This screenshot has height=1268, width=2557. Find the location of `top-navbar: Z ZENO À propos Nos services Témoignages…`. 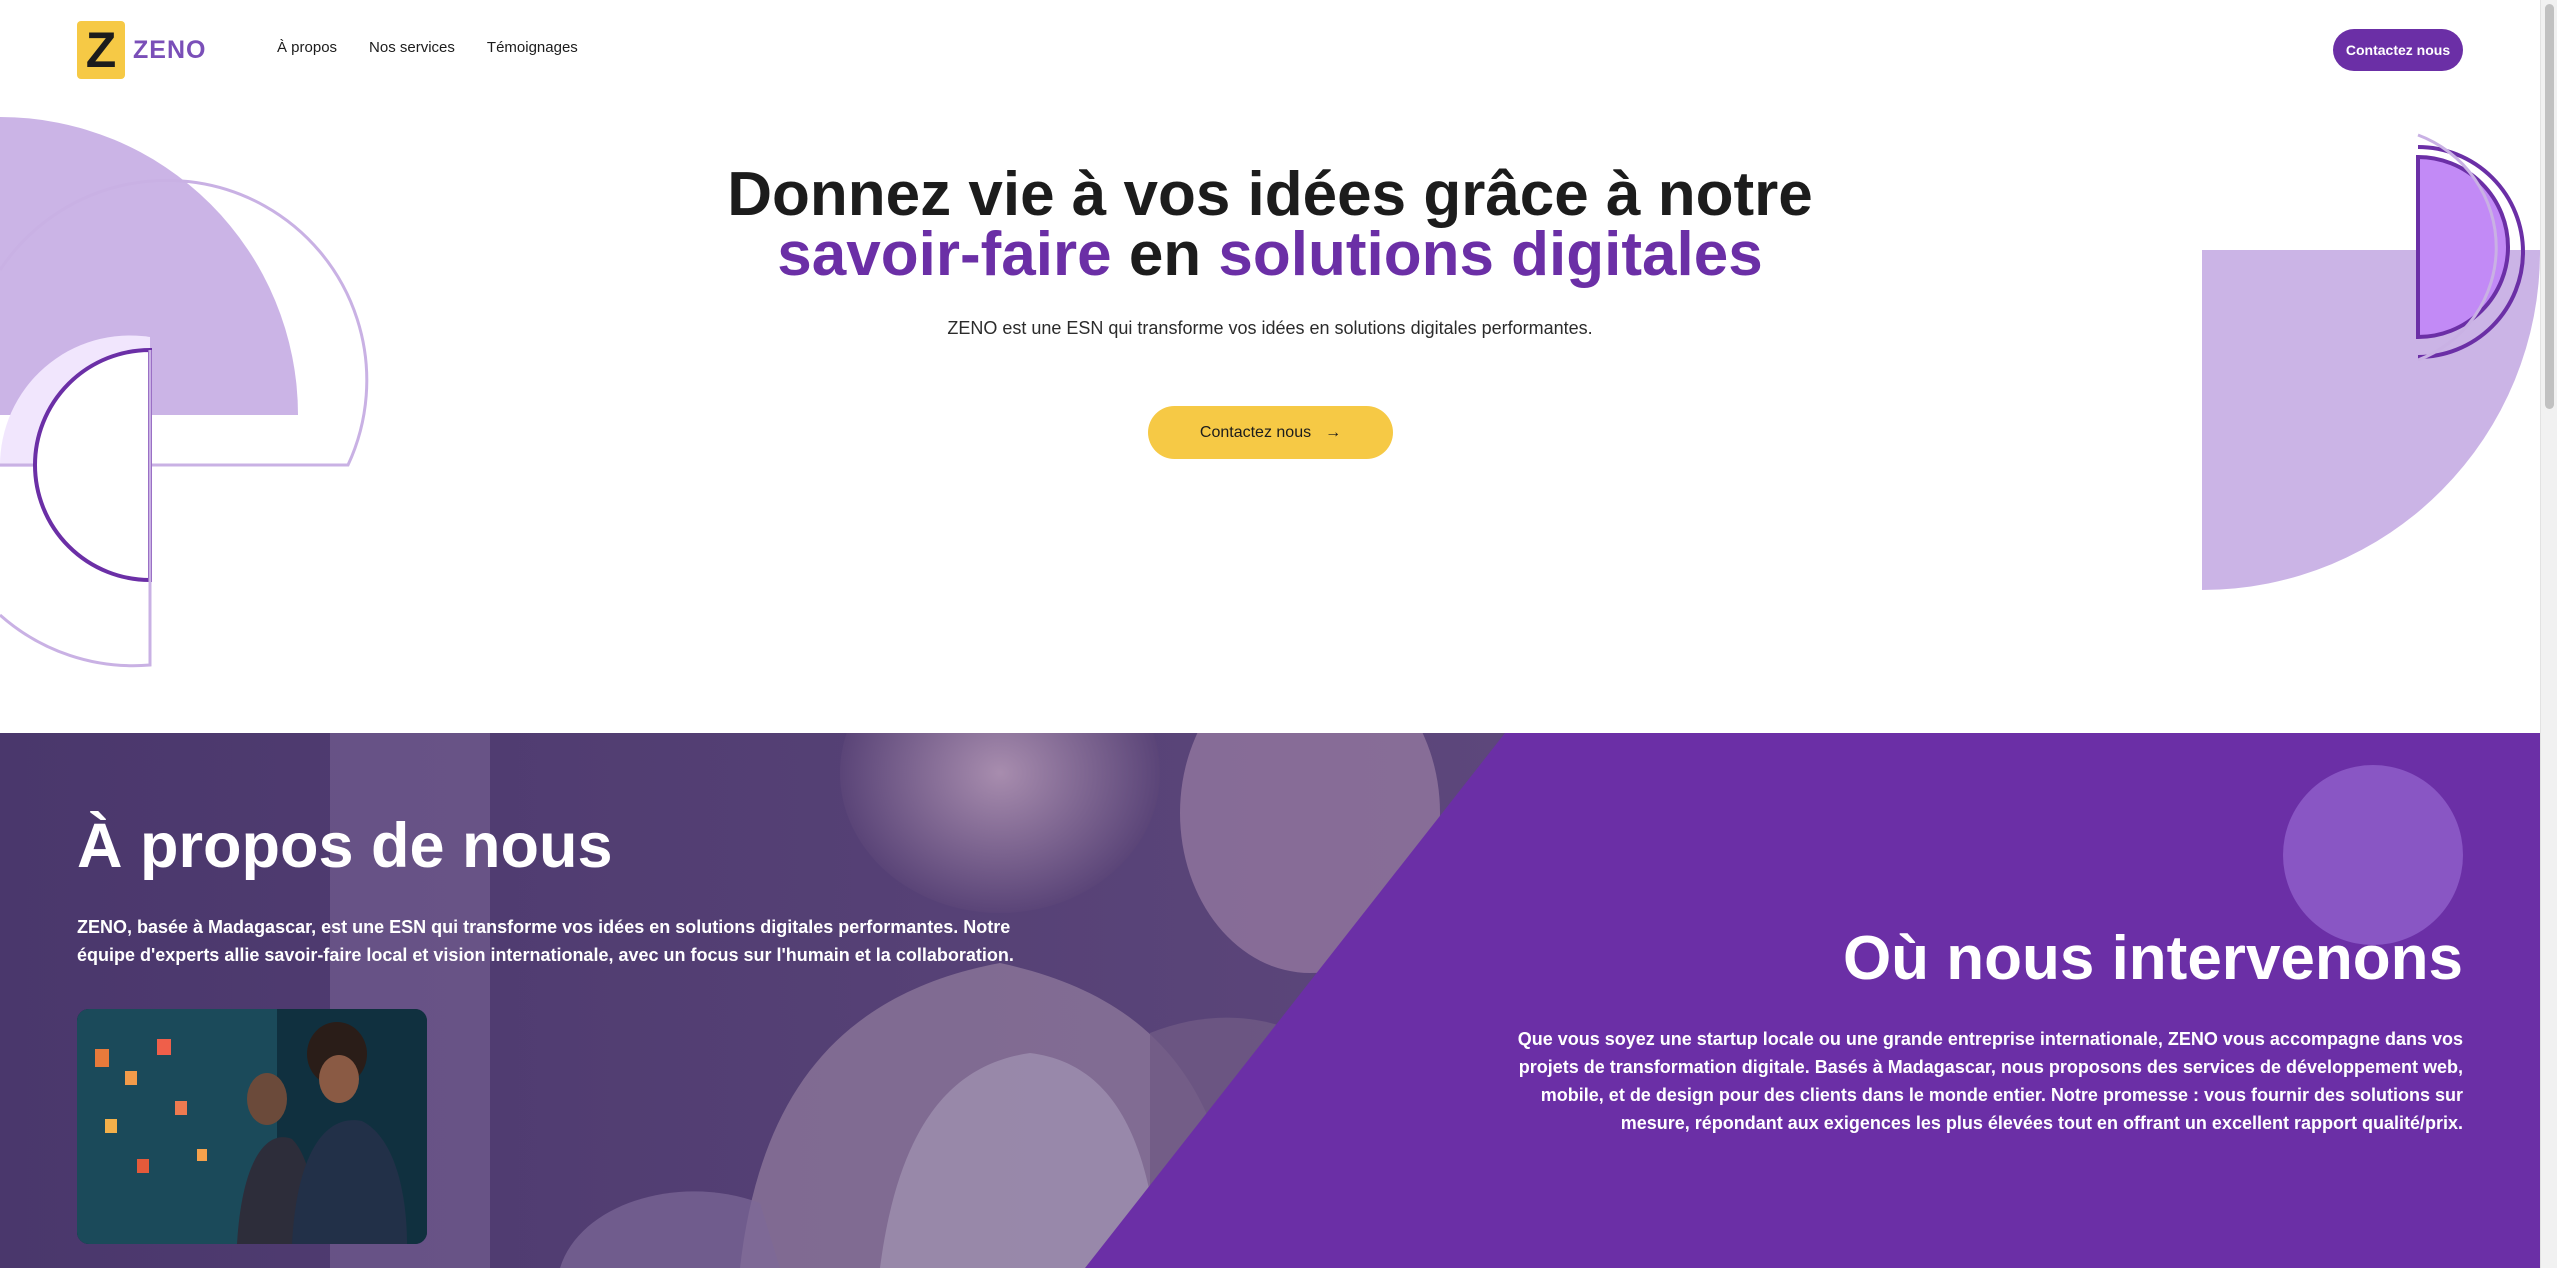

top-navbar: Z ZENO À propos Nos services Témoignages… is located at coordinates (1270, 50).